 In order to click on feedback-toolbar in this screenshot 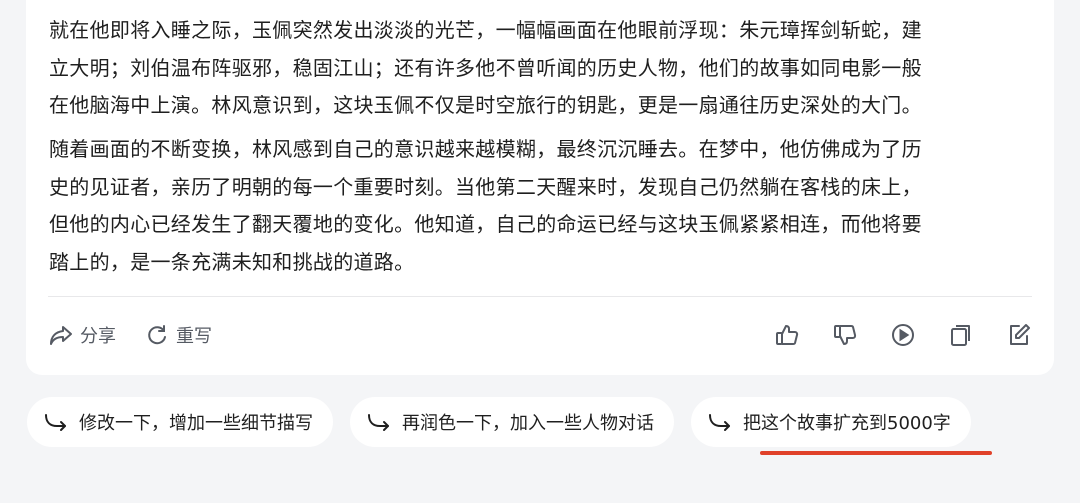, I will do `click(903, 335)`.